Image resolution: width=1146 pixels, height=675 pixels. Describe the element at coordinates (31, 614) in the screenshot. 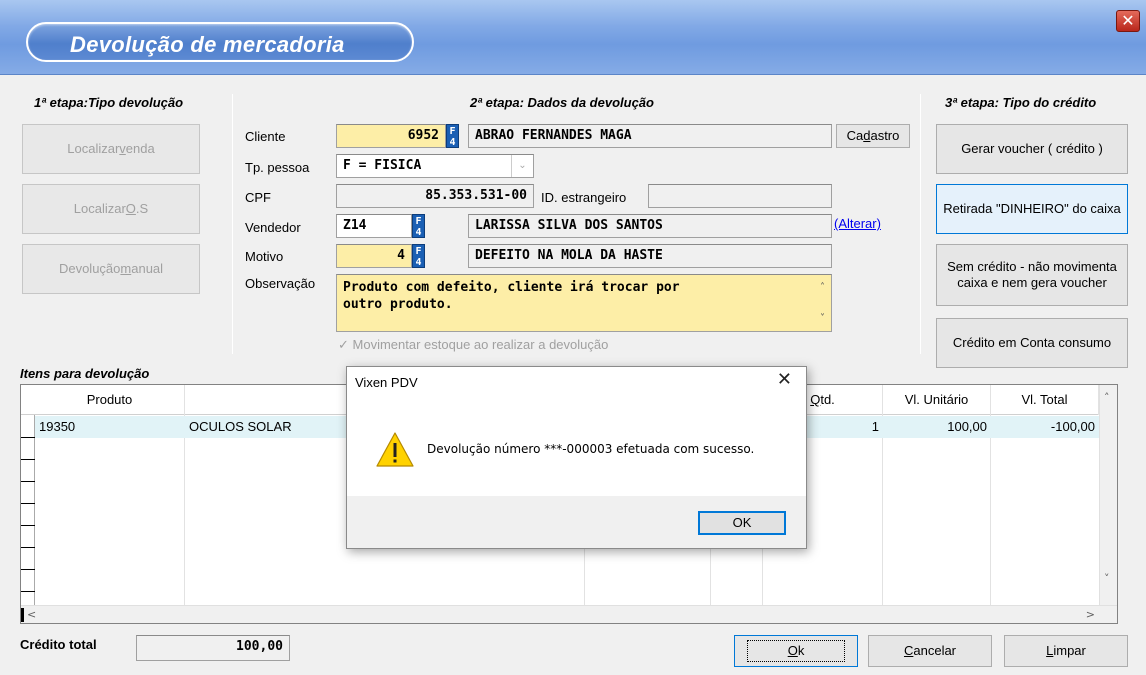

I see `scroll-left-icon: <` at that location.